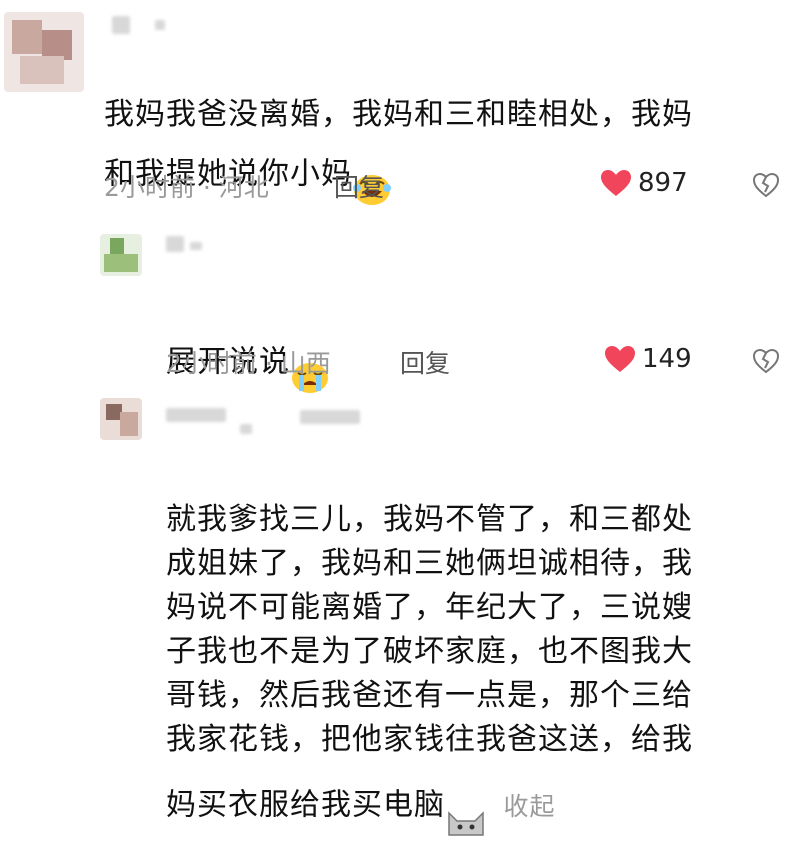 Image resolution: width=789 pixels, height=850 pixels. I want to click on cat-emoji-icon, so click(466, 806).